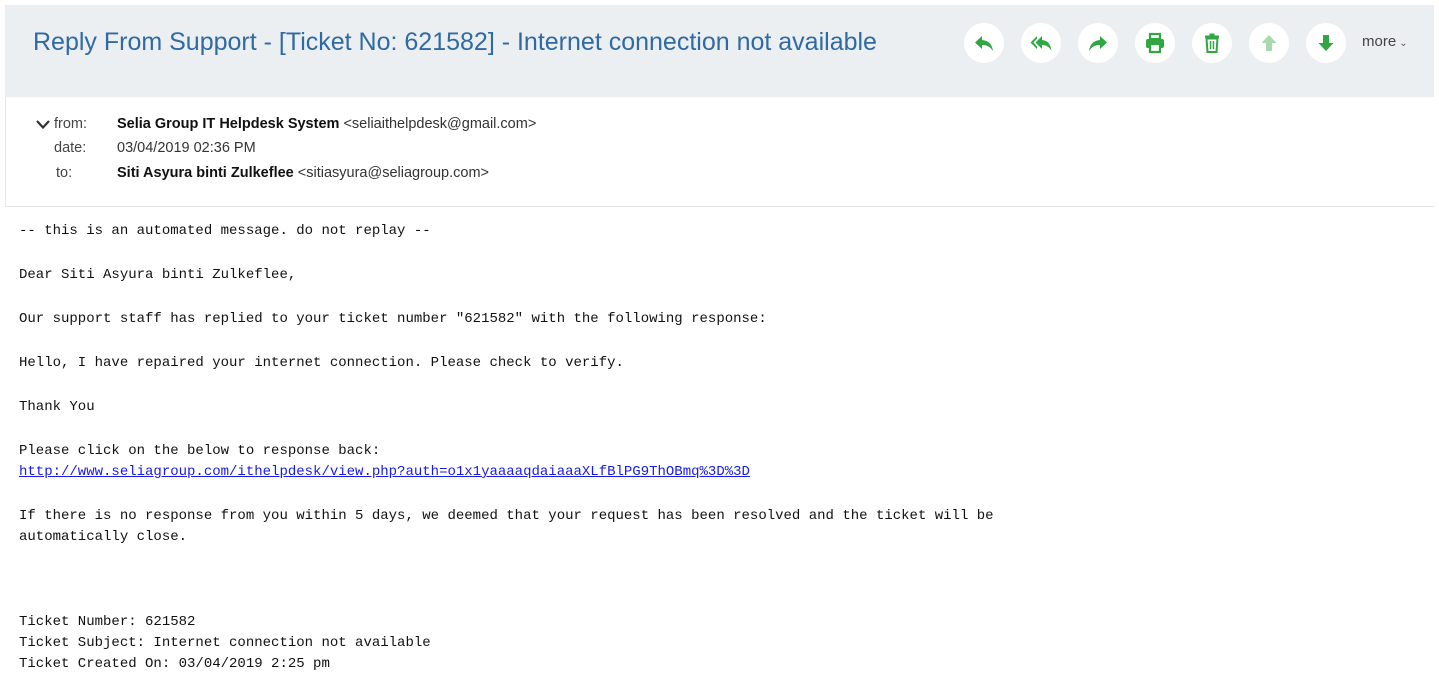  What do you see at coordinates (107, 622) in the screenshot?
I see `ticket-number-line: Ticket Number: 621582` at bounding box center [107, 622].